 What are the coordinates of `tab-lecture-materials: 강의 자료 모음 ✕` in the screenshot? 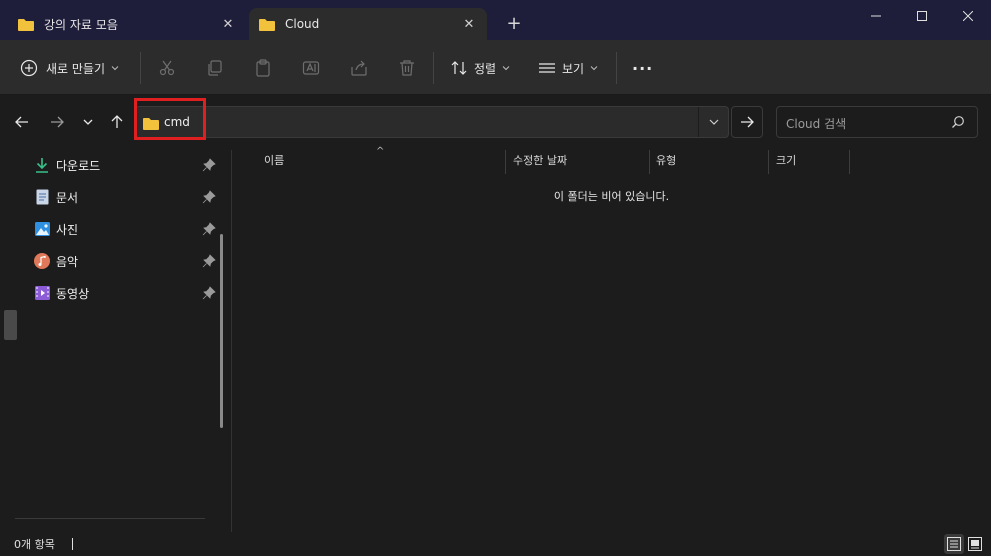 It's located at (127, 24).